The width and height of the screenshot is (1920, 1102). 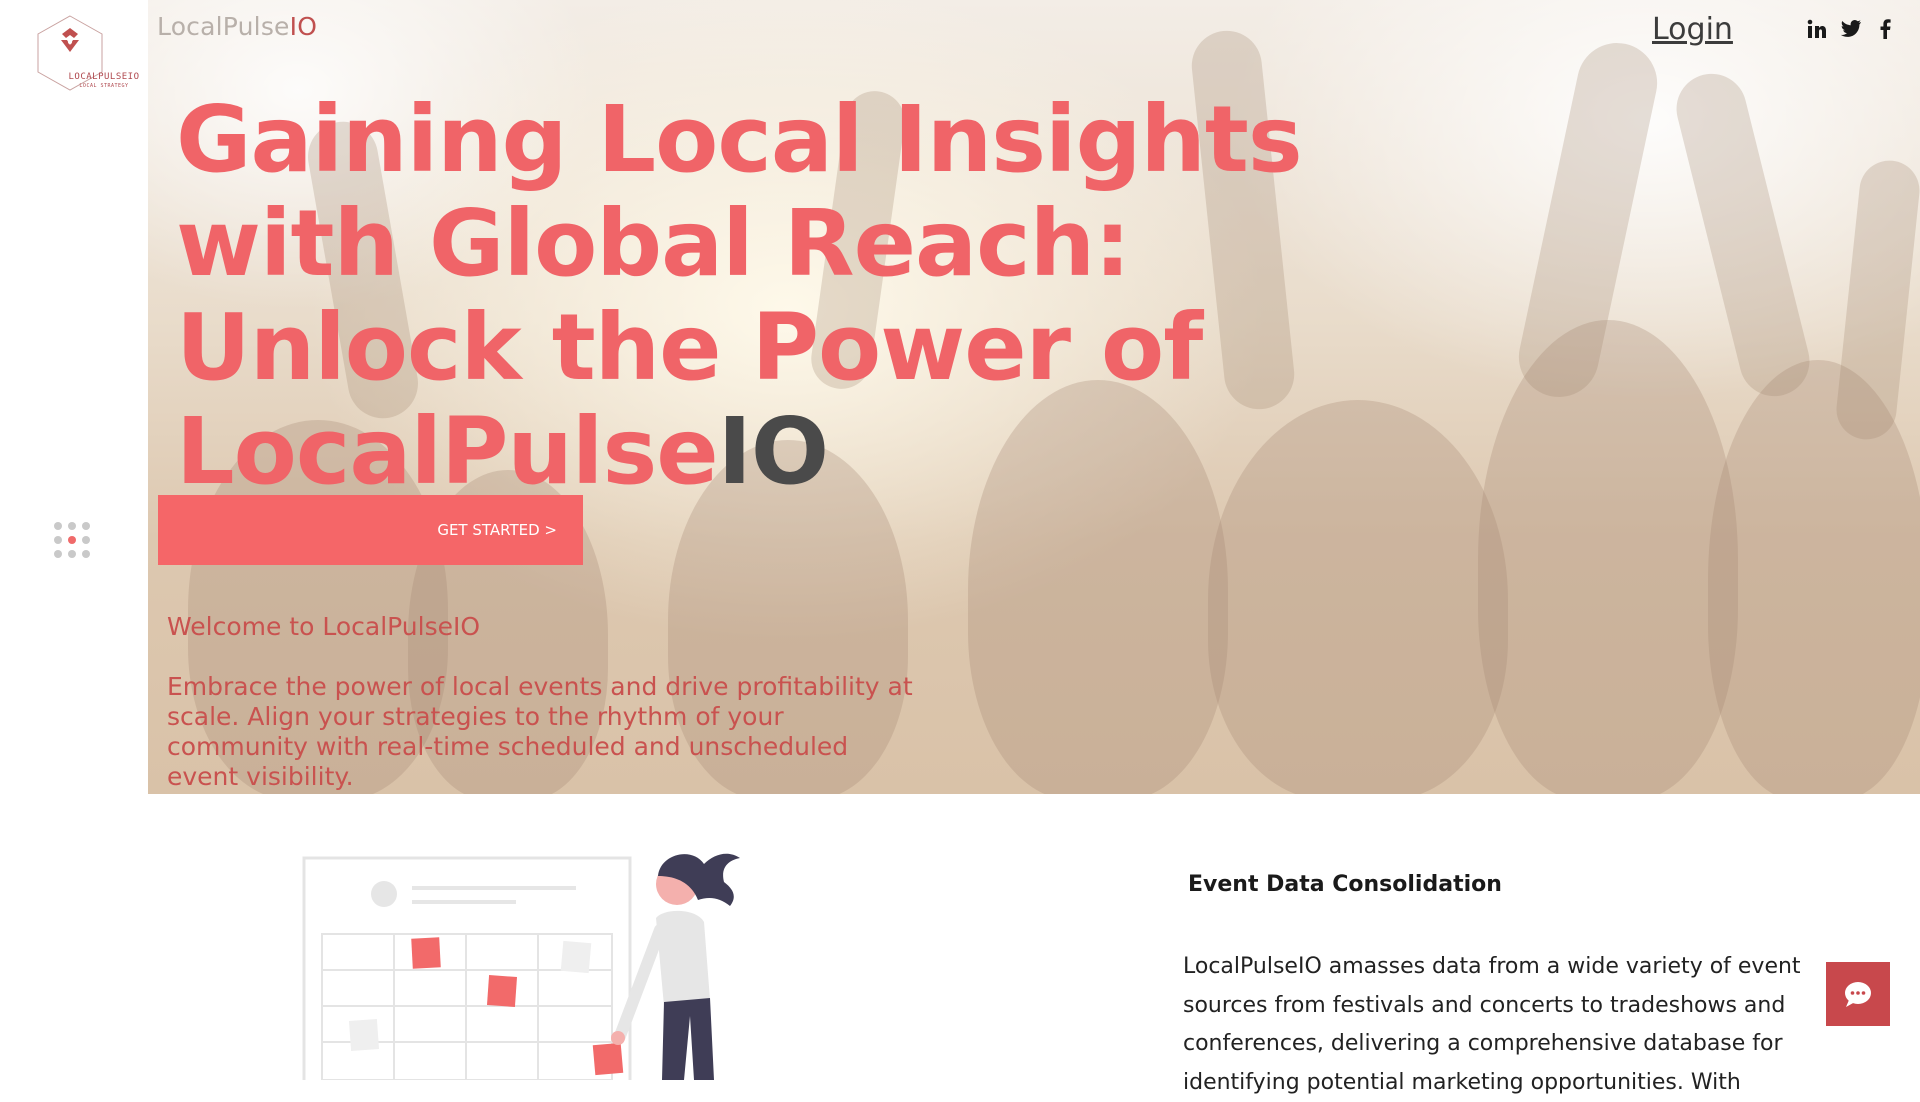 I want to click on get-started-button: GET STARTED >, so click(x=370, y=530).